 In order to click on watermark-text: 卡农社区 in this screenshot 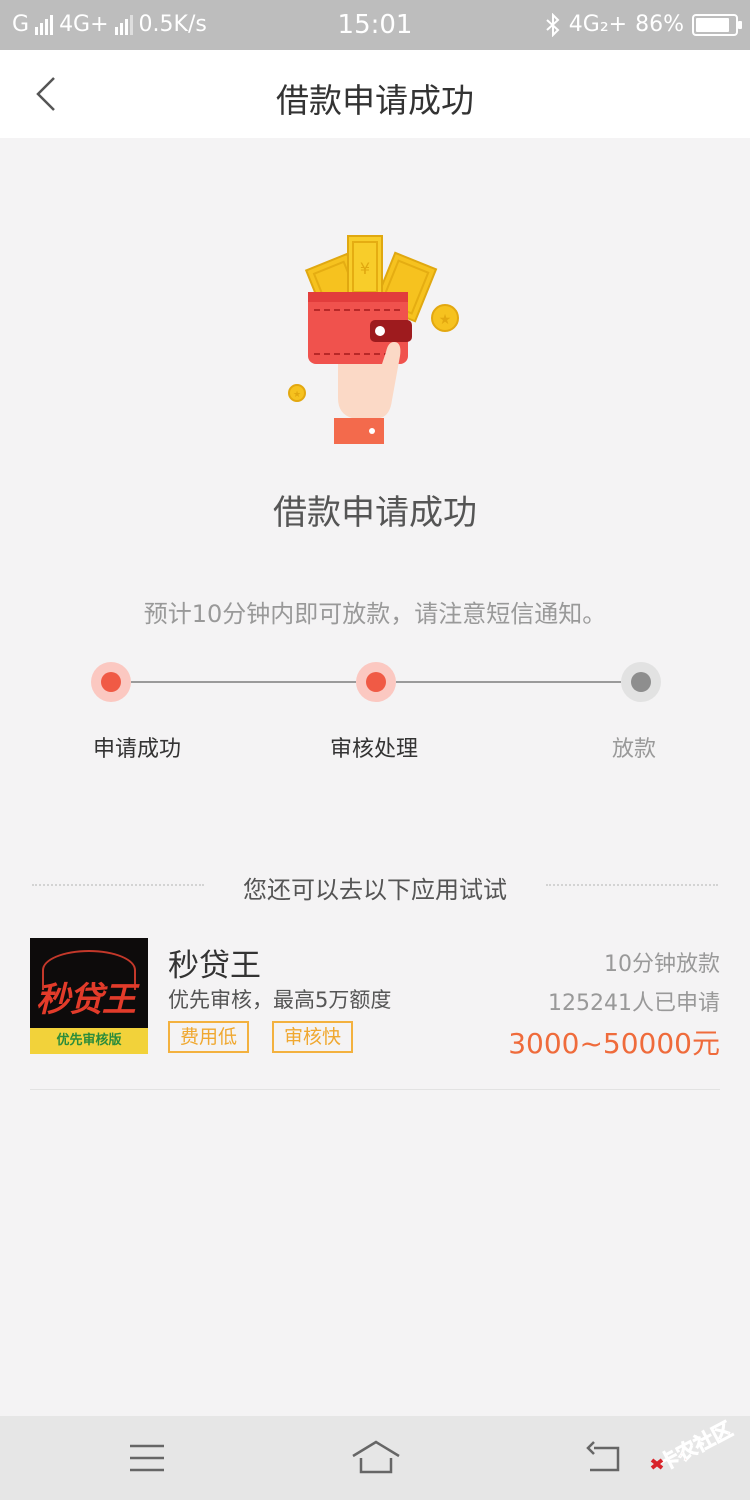, I will do `click(695, 1446)`.